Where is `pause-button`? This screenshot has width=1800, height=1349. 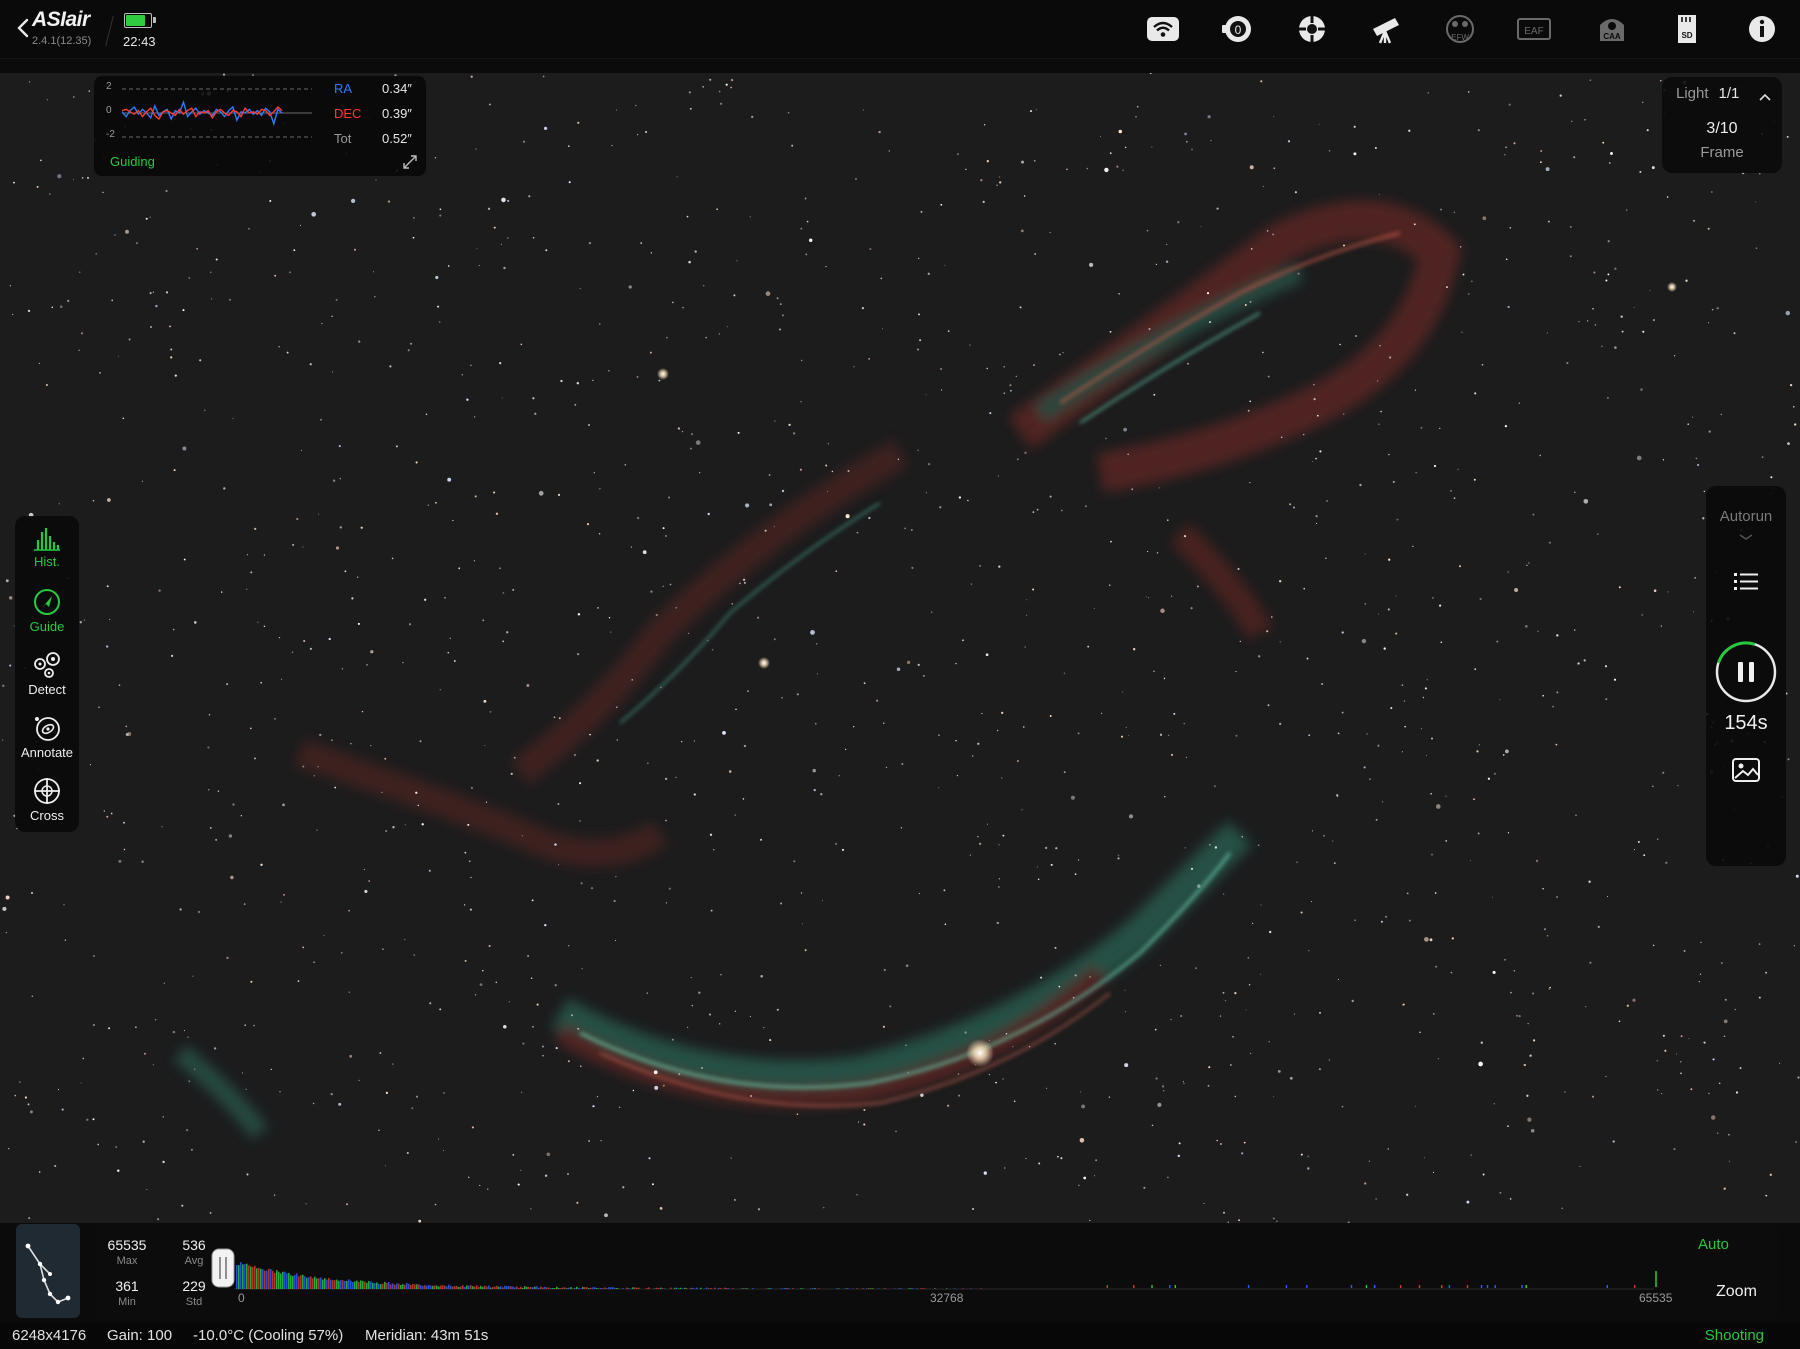 pause-button is located at coordinates (1746, 672).